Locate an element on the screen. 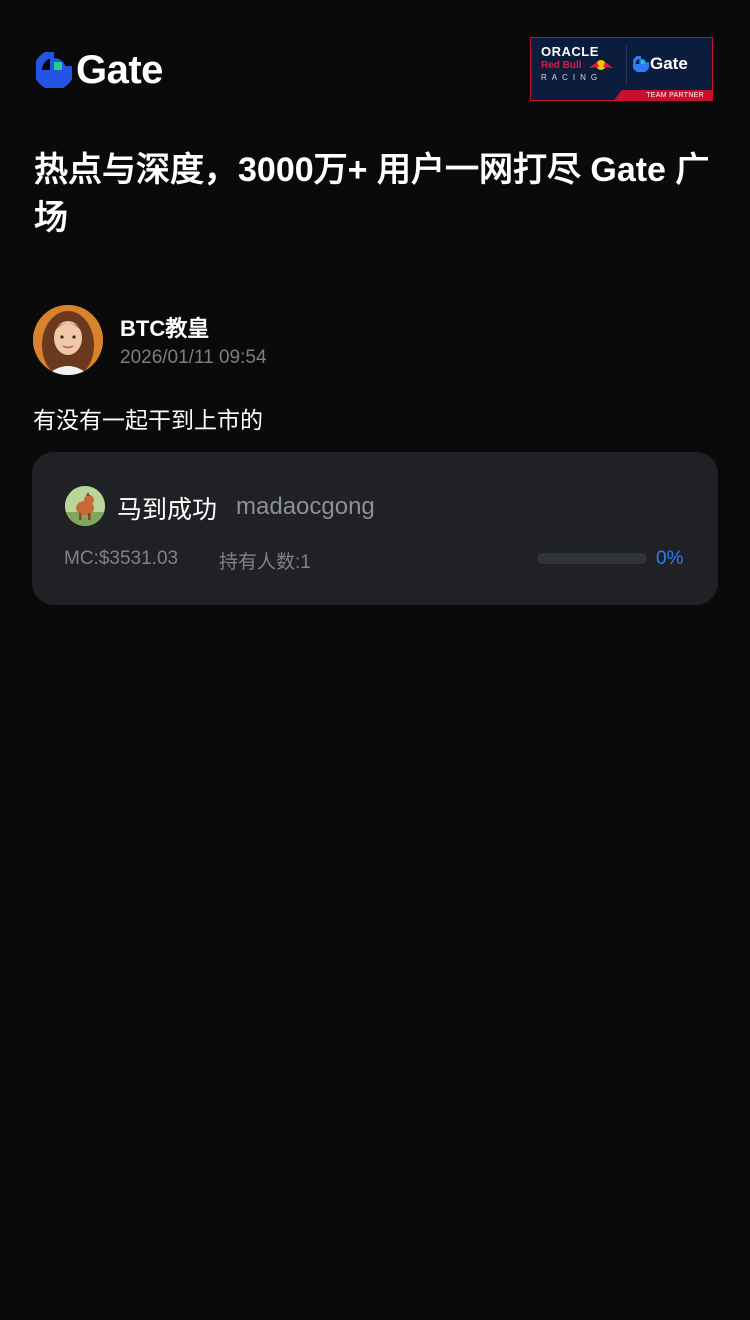 The height and width of the screenshot is (1320, 750). redbull-racing-logo: ORACLE Red Bull RACING is located at coordinates (578, 65).